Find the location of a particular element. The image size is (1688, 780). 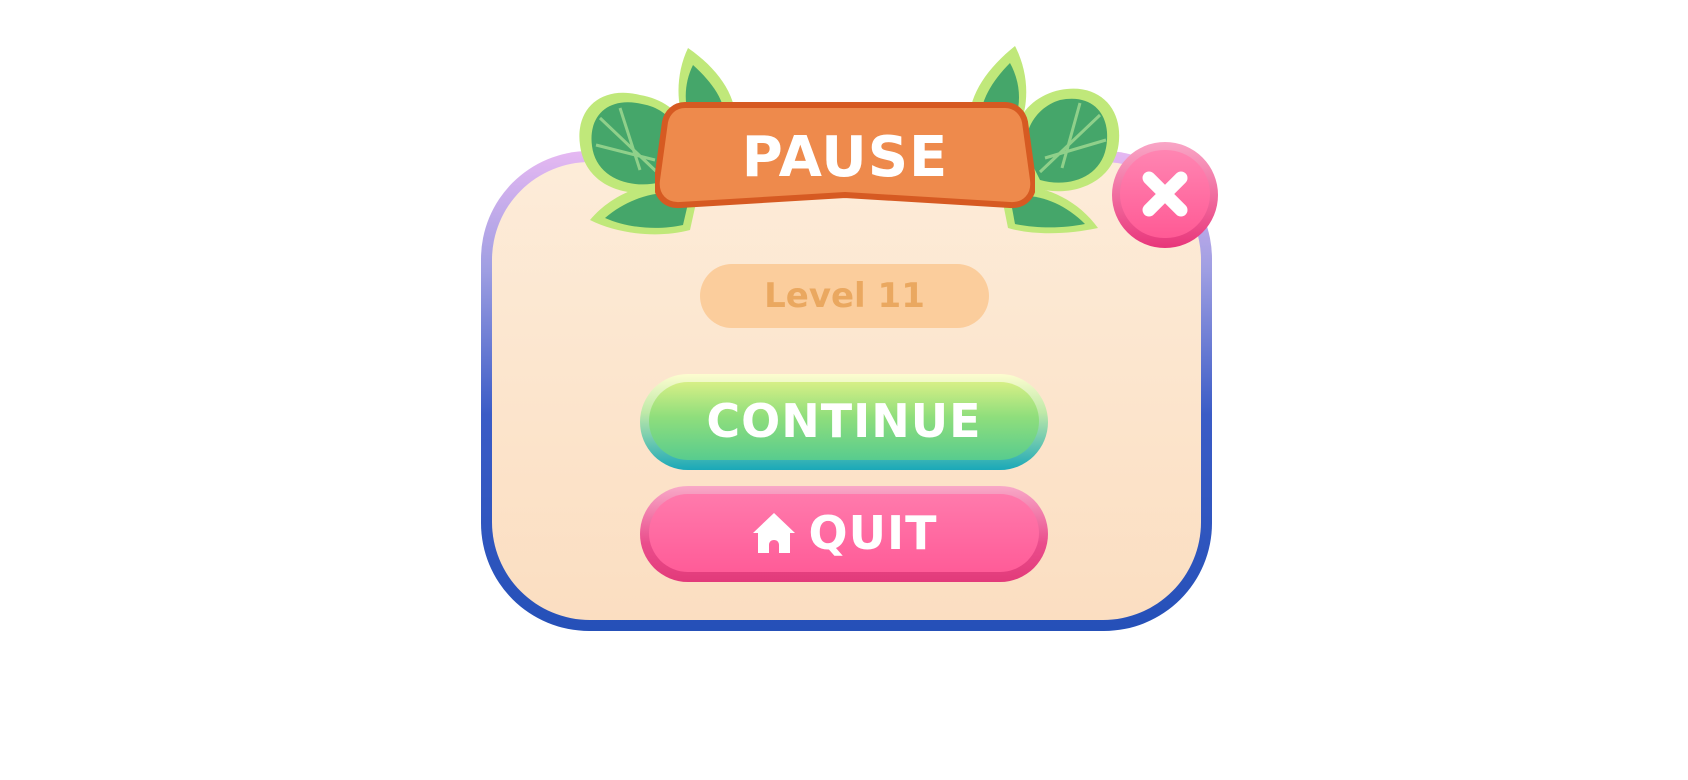

close-x-icon is located at coordinates (1165, 194).